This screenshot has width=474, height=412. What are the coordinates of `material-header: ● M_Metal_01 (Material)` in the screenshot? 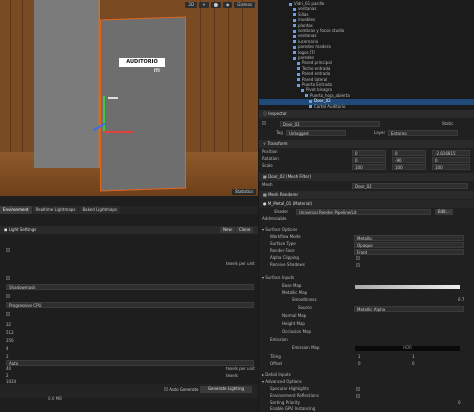 It's located at (366, 204).